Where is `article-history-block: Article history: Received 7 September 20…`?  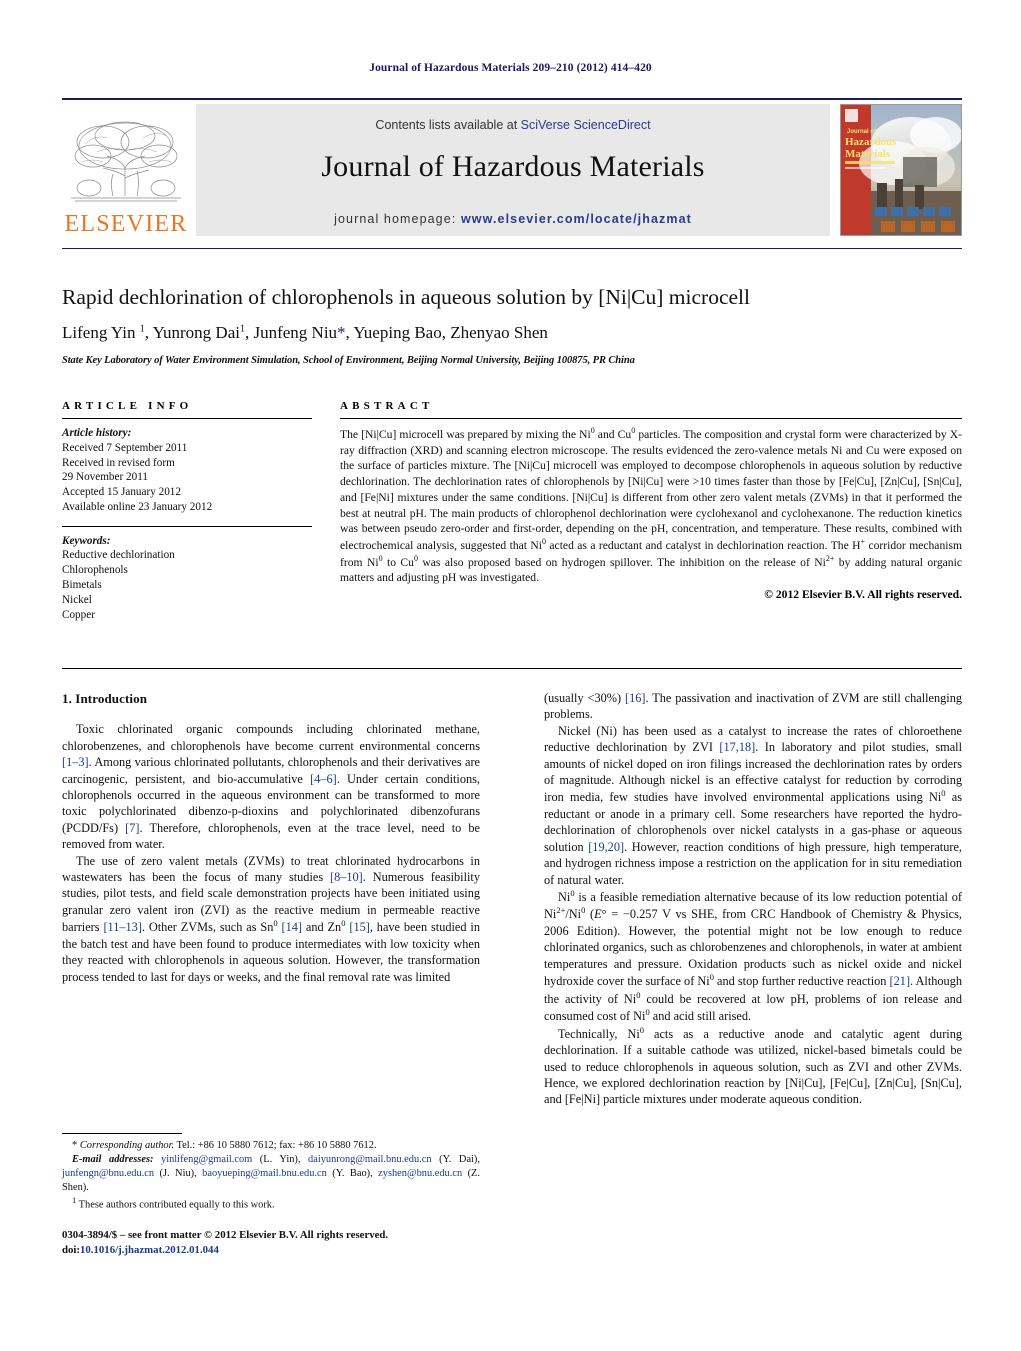 article-history-block: Article history: Received 7 September 20… is located at coordinates (187, 470).